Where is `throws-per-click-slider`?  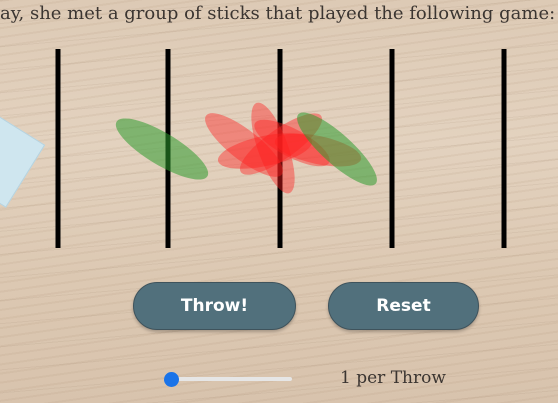 throws-per-click-slider is located at coordinates (228, 379).